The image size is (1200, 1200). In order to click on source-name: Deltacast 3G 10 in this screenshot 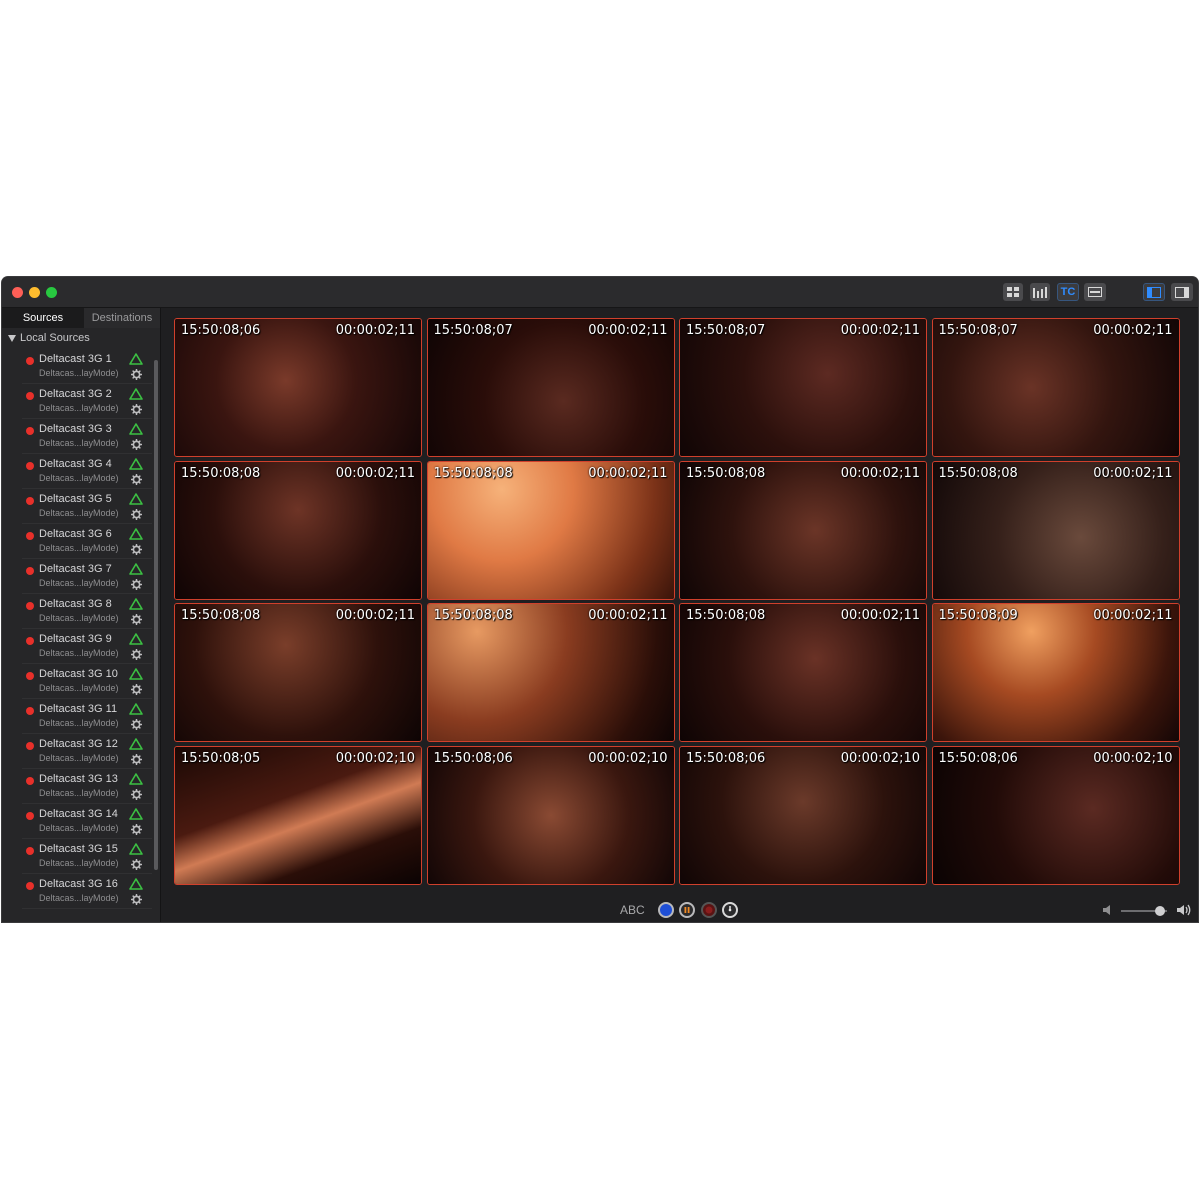, I will do `click(78, 674)`.